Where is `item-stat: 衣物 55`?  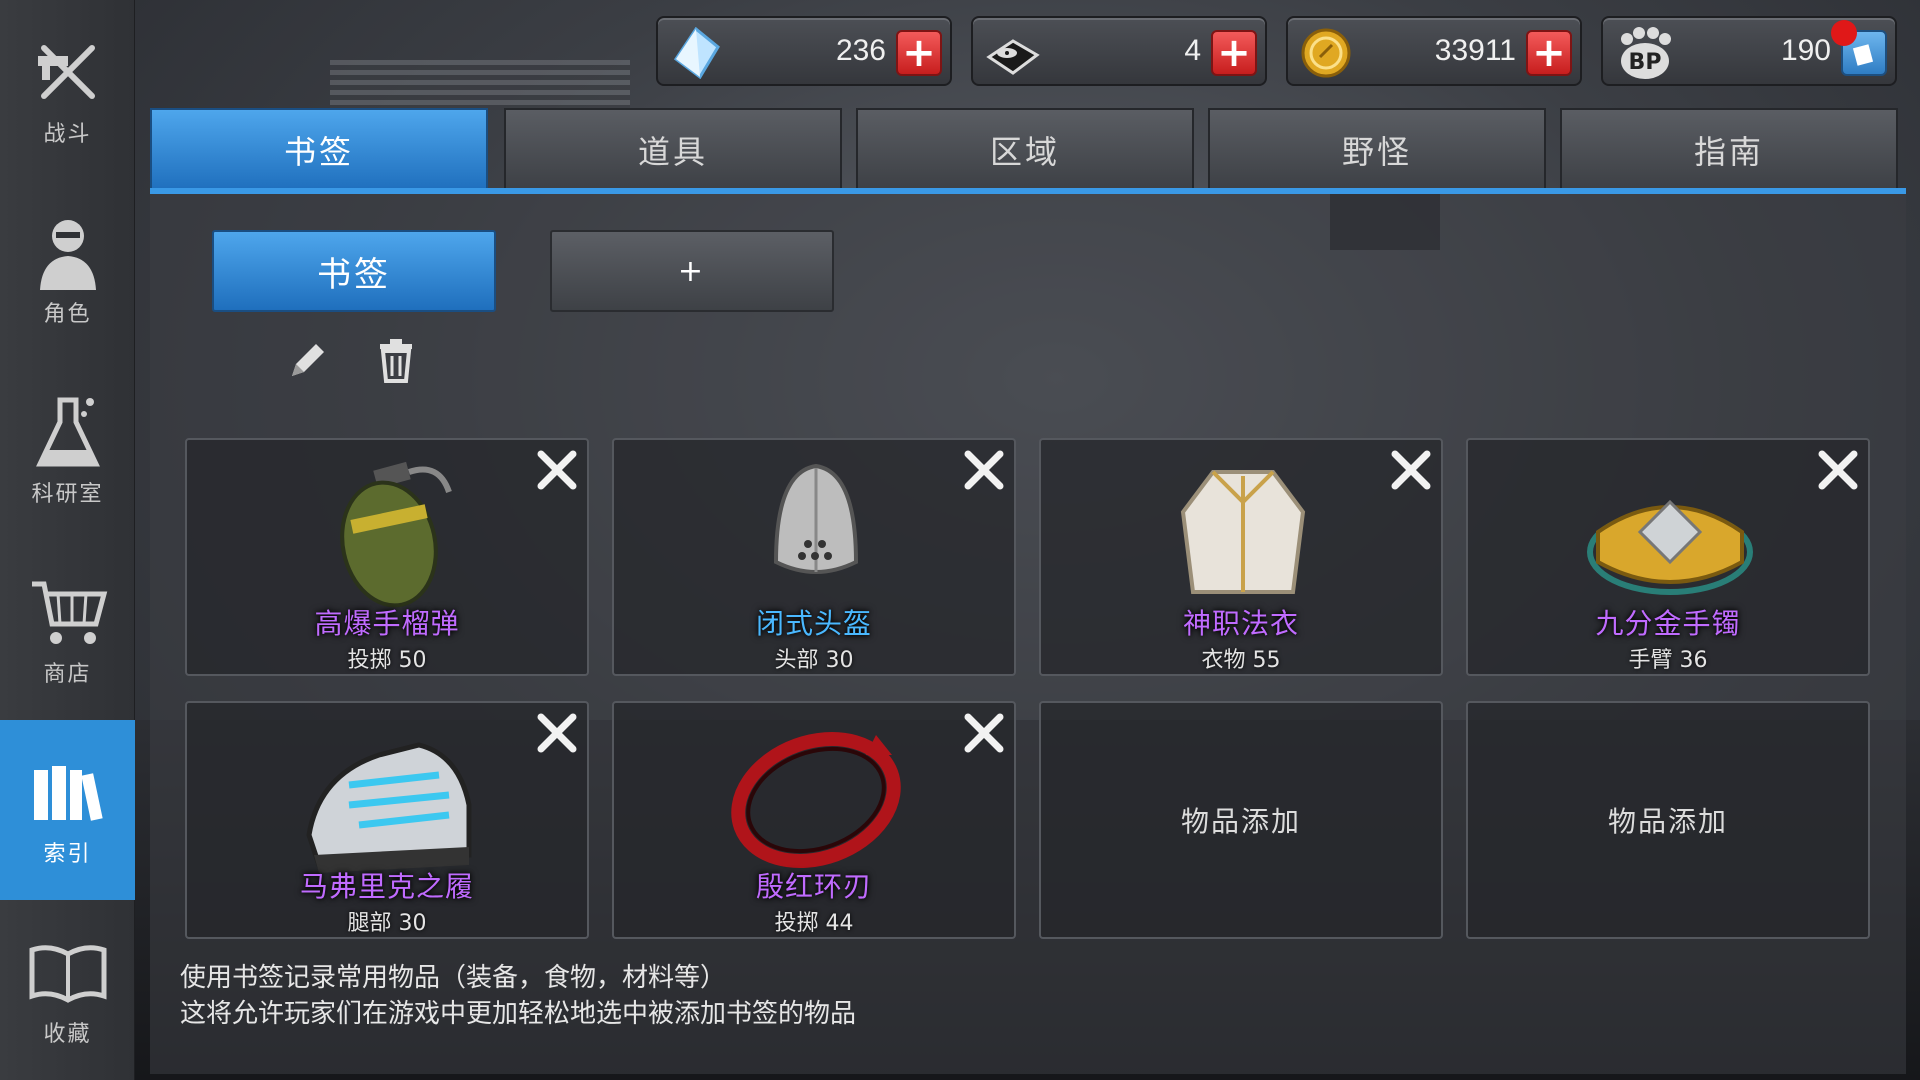
item-stat: 衣物 55 is located at coordinates (1241, 660).